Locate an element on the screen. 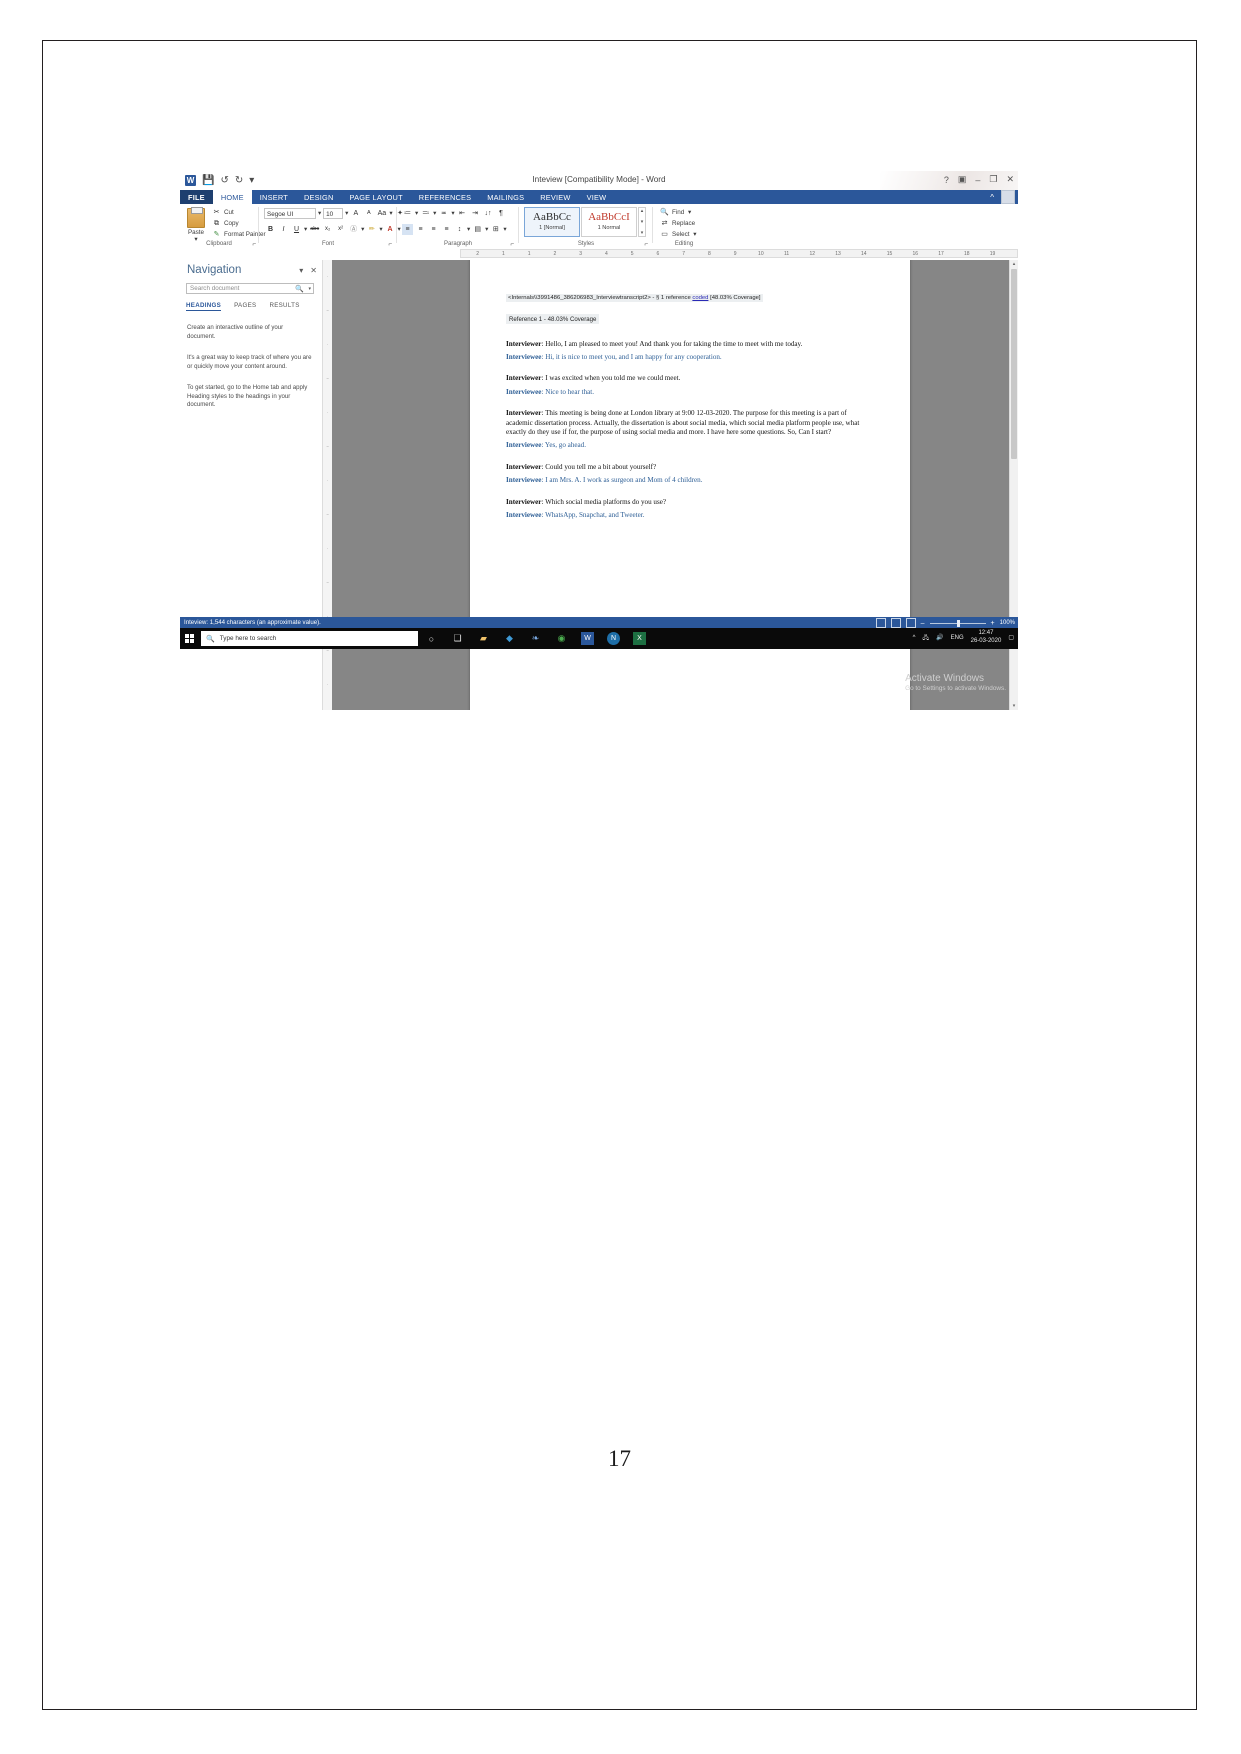  styles-scroll-up-icon: ▴ is located at coordinates (642, 211).